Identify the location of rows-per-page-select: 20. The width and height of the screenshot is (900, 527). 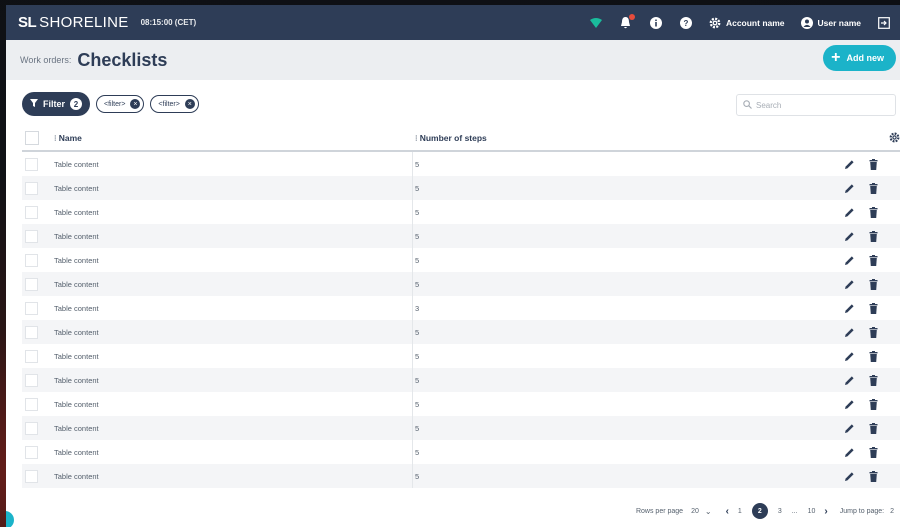
(695, 511).